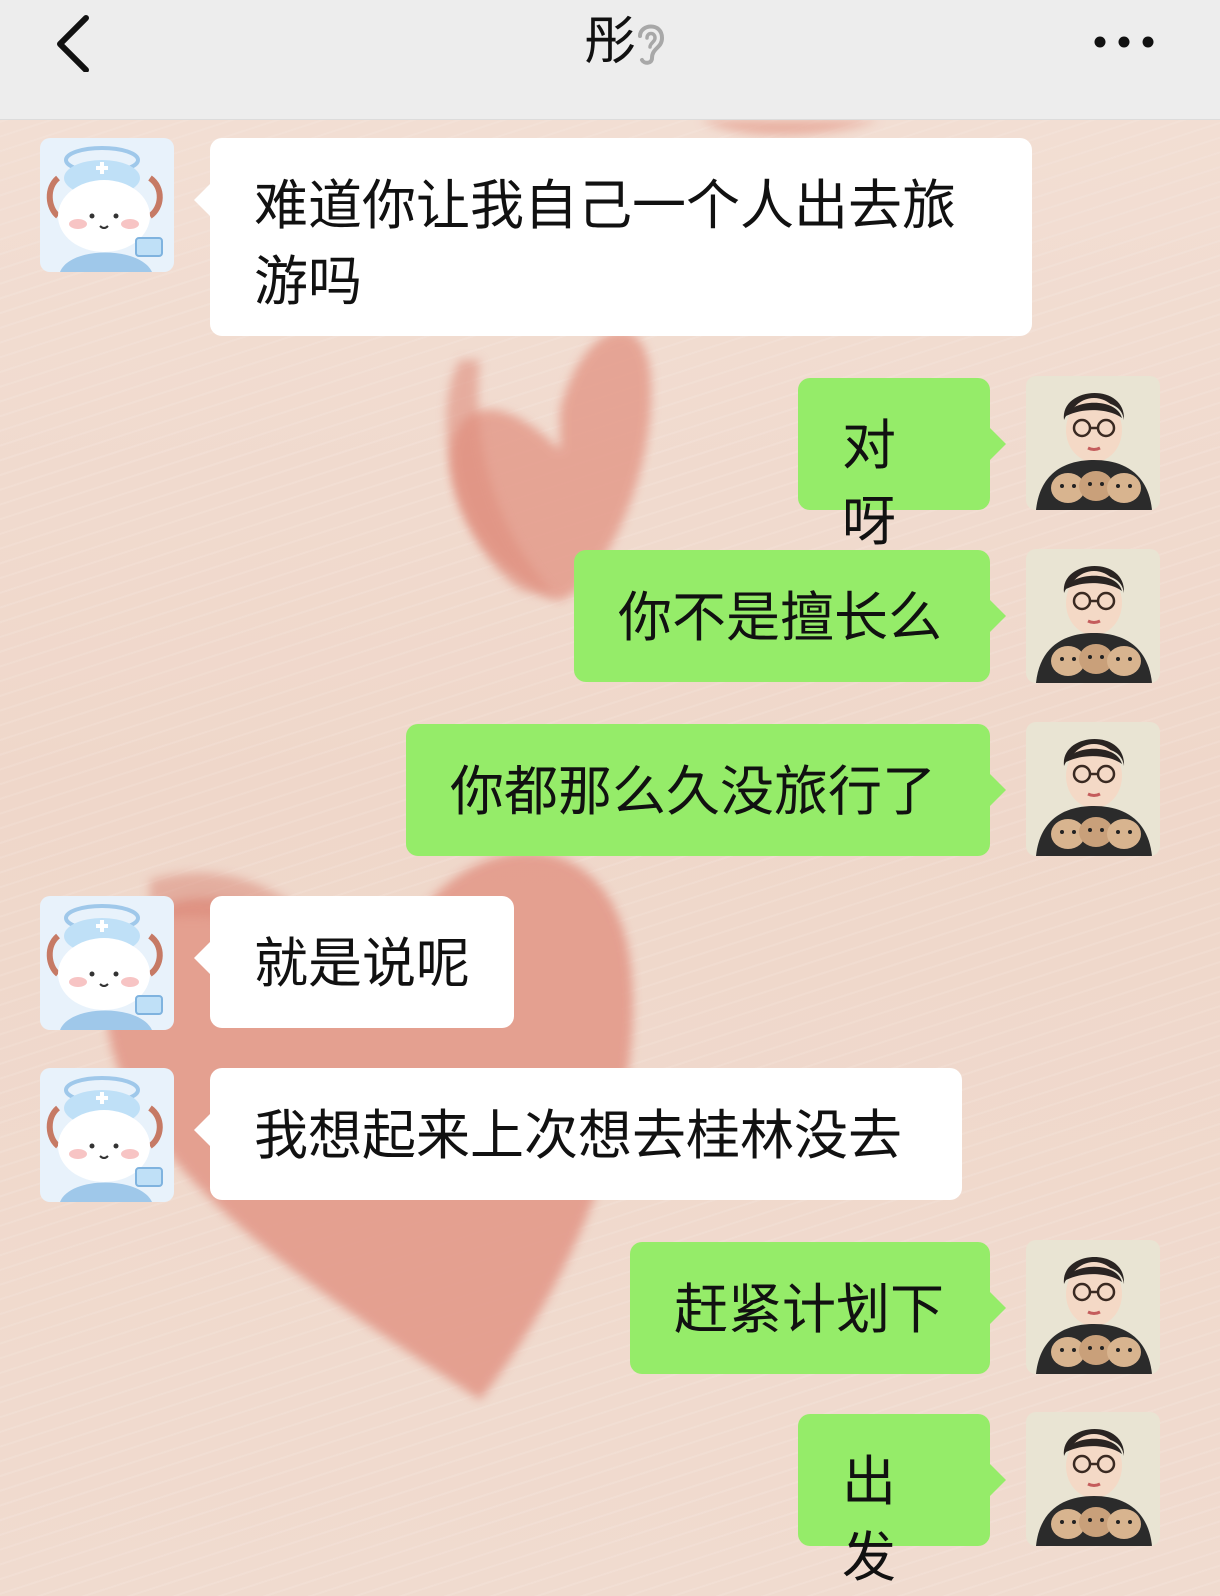  I want to click on chat-header: 彤, so click(610, 60).